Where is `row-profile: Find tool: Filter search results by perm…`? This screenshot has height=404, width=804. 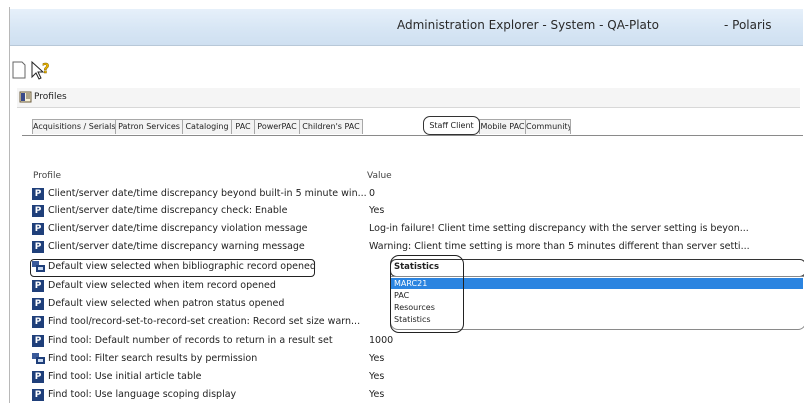
row-profile: Find tool: Filter search results by perm… is located at coordinates (153, 358).